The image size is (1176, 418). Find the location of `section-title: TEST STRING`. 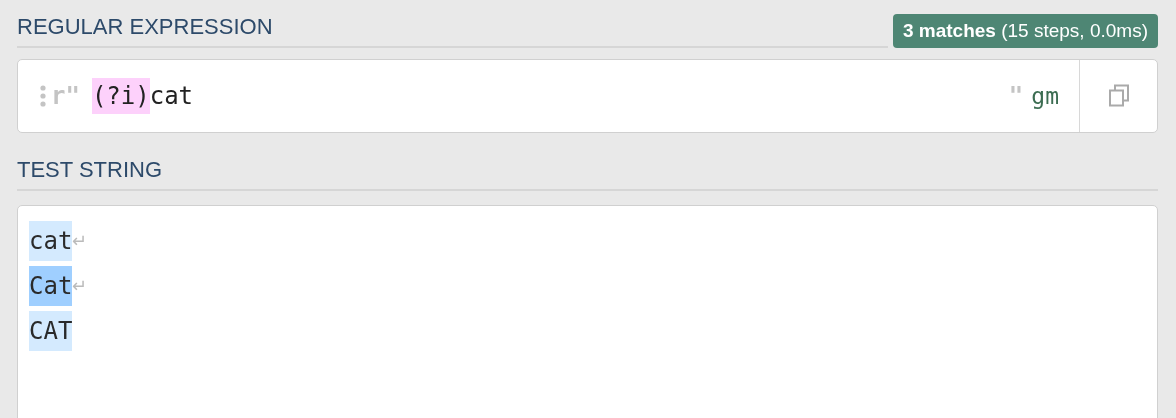

section-title: TEST STRING is located at coordinates (90, 169).